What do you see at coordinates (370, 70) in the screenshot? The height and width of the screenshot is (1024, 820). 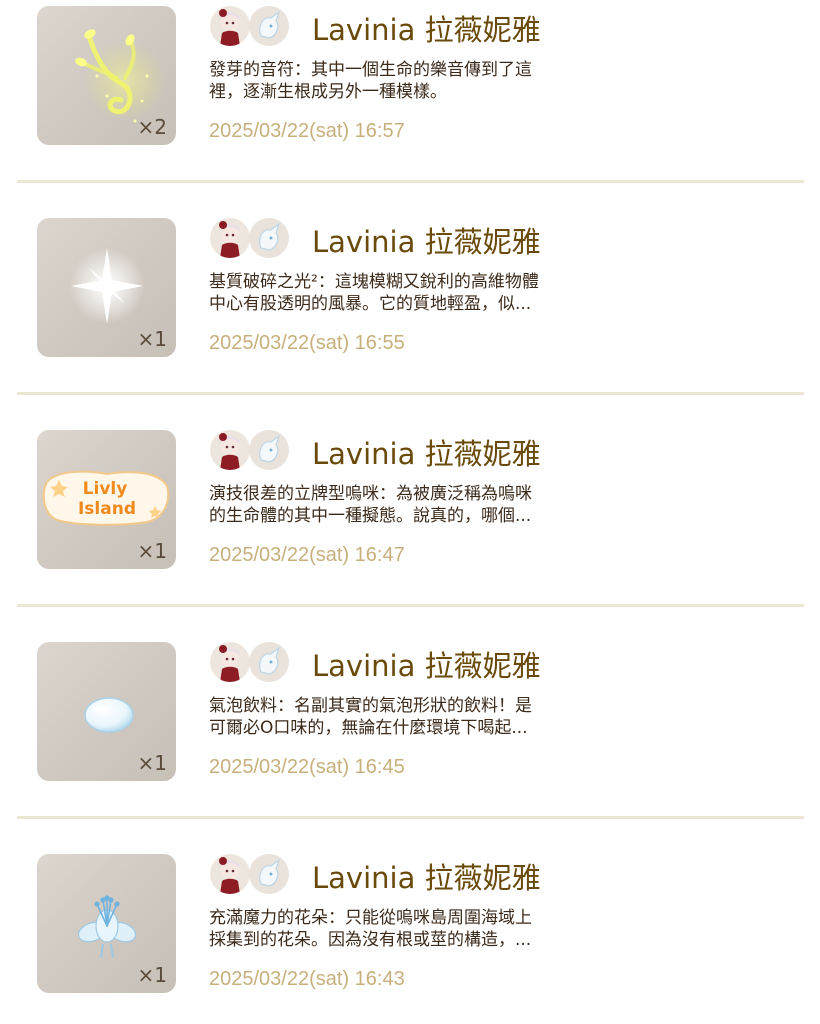 I see `description-line: 發芽的音符：其中一個生命的樂音傳到了這` at bounding box center [370, 70].